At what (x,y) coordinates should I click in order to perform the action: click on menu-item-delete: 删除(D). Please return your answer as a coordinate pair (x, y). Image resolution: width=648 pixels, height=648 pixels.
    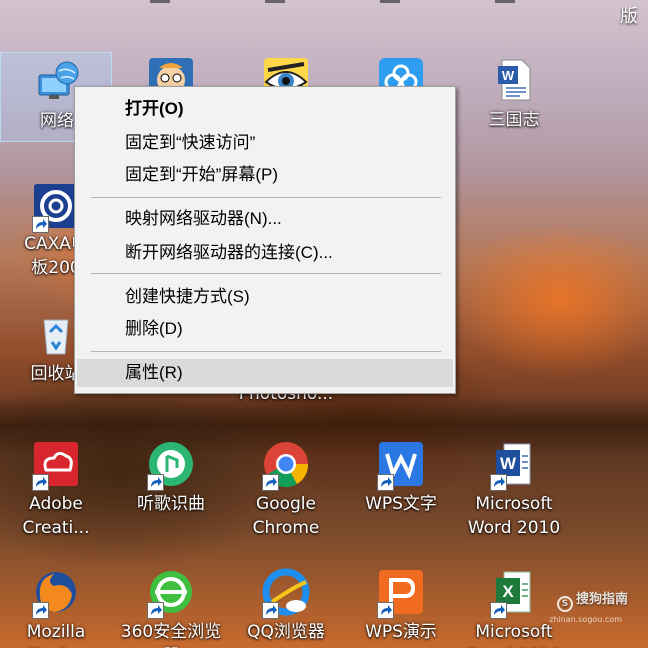
    Looking at the image, I should click on (265, 329).